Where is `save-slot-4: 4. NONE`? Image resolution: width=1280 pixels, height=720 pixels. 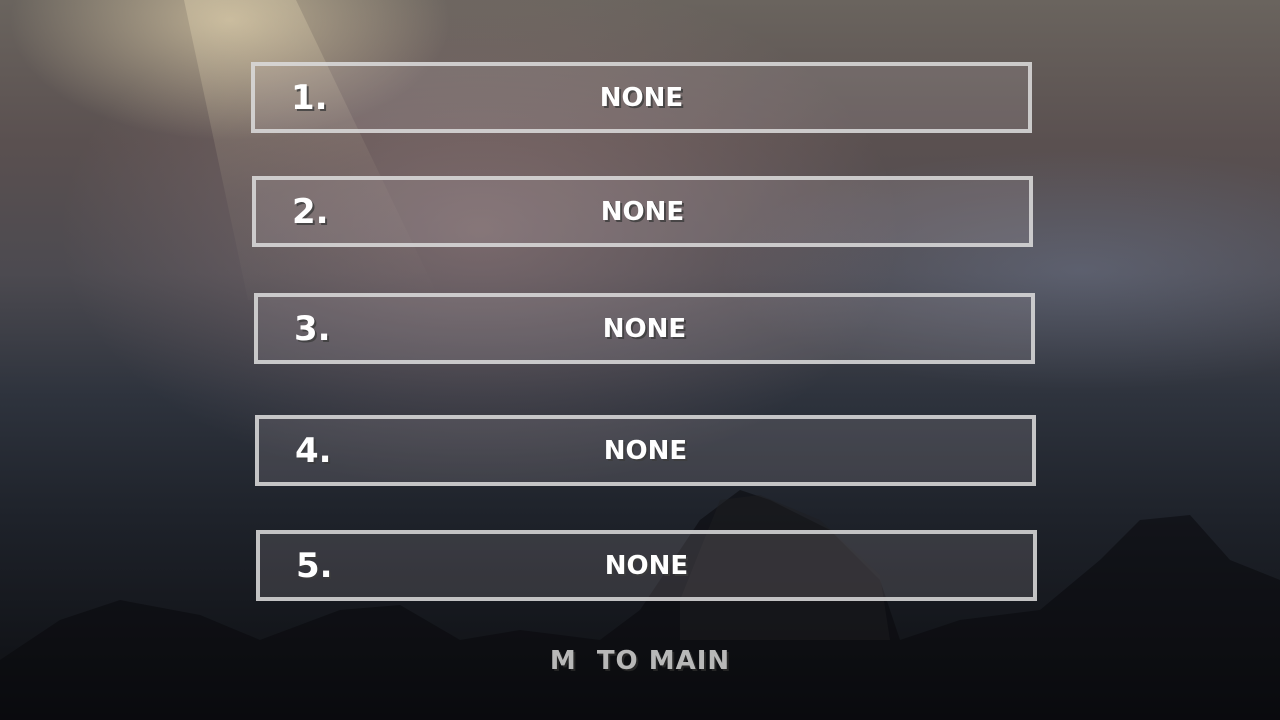 save-slot-4: 4. NONE is located at coordinates (645, 450).